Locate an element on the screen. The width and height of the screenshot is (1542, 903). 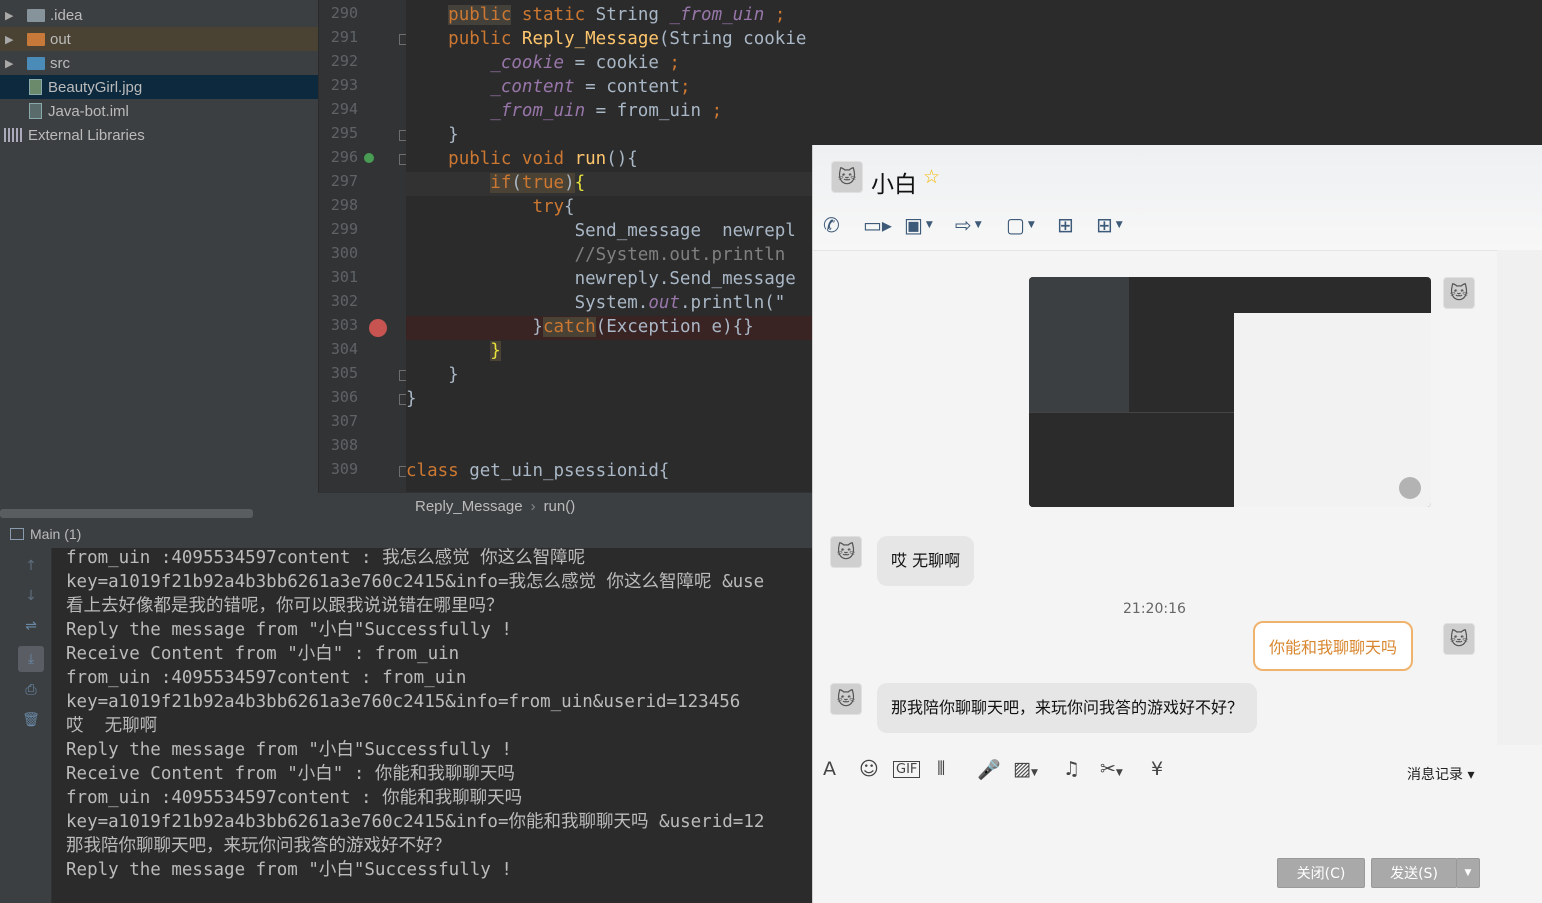
tree-item-label: src is located at coordinates (60, 63).